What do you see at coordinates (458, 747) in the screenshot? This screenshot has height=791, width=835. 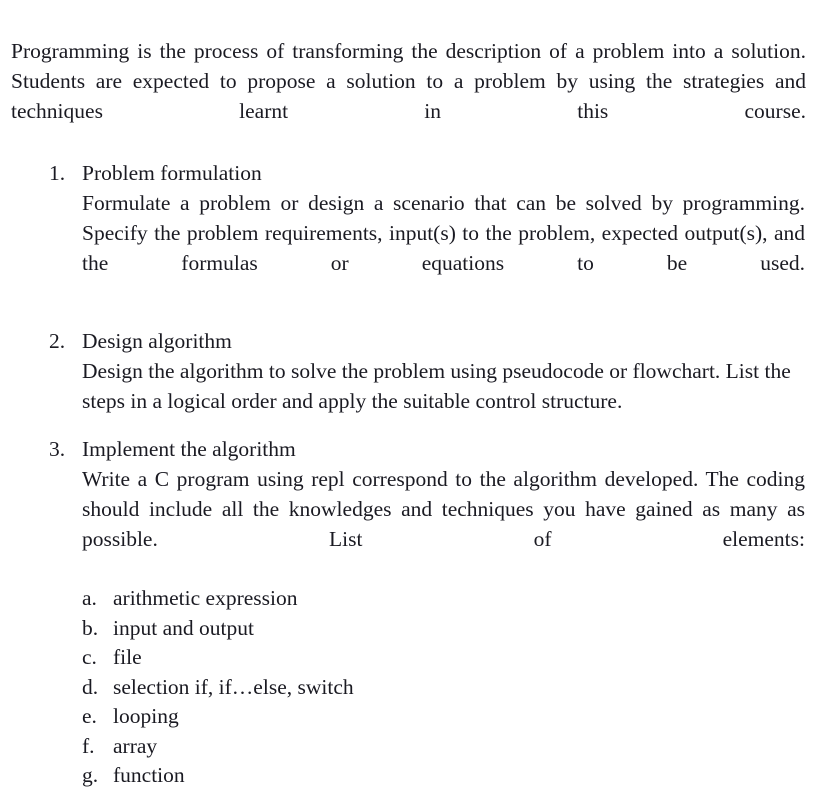 I see `sublist-item: f. array` at bounding box center [458, 747].